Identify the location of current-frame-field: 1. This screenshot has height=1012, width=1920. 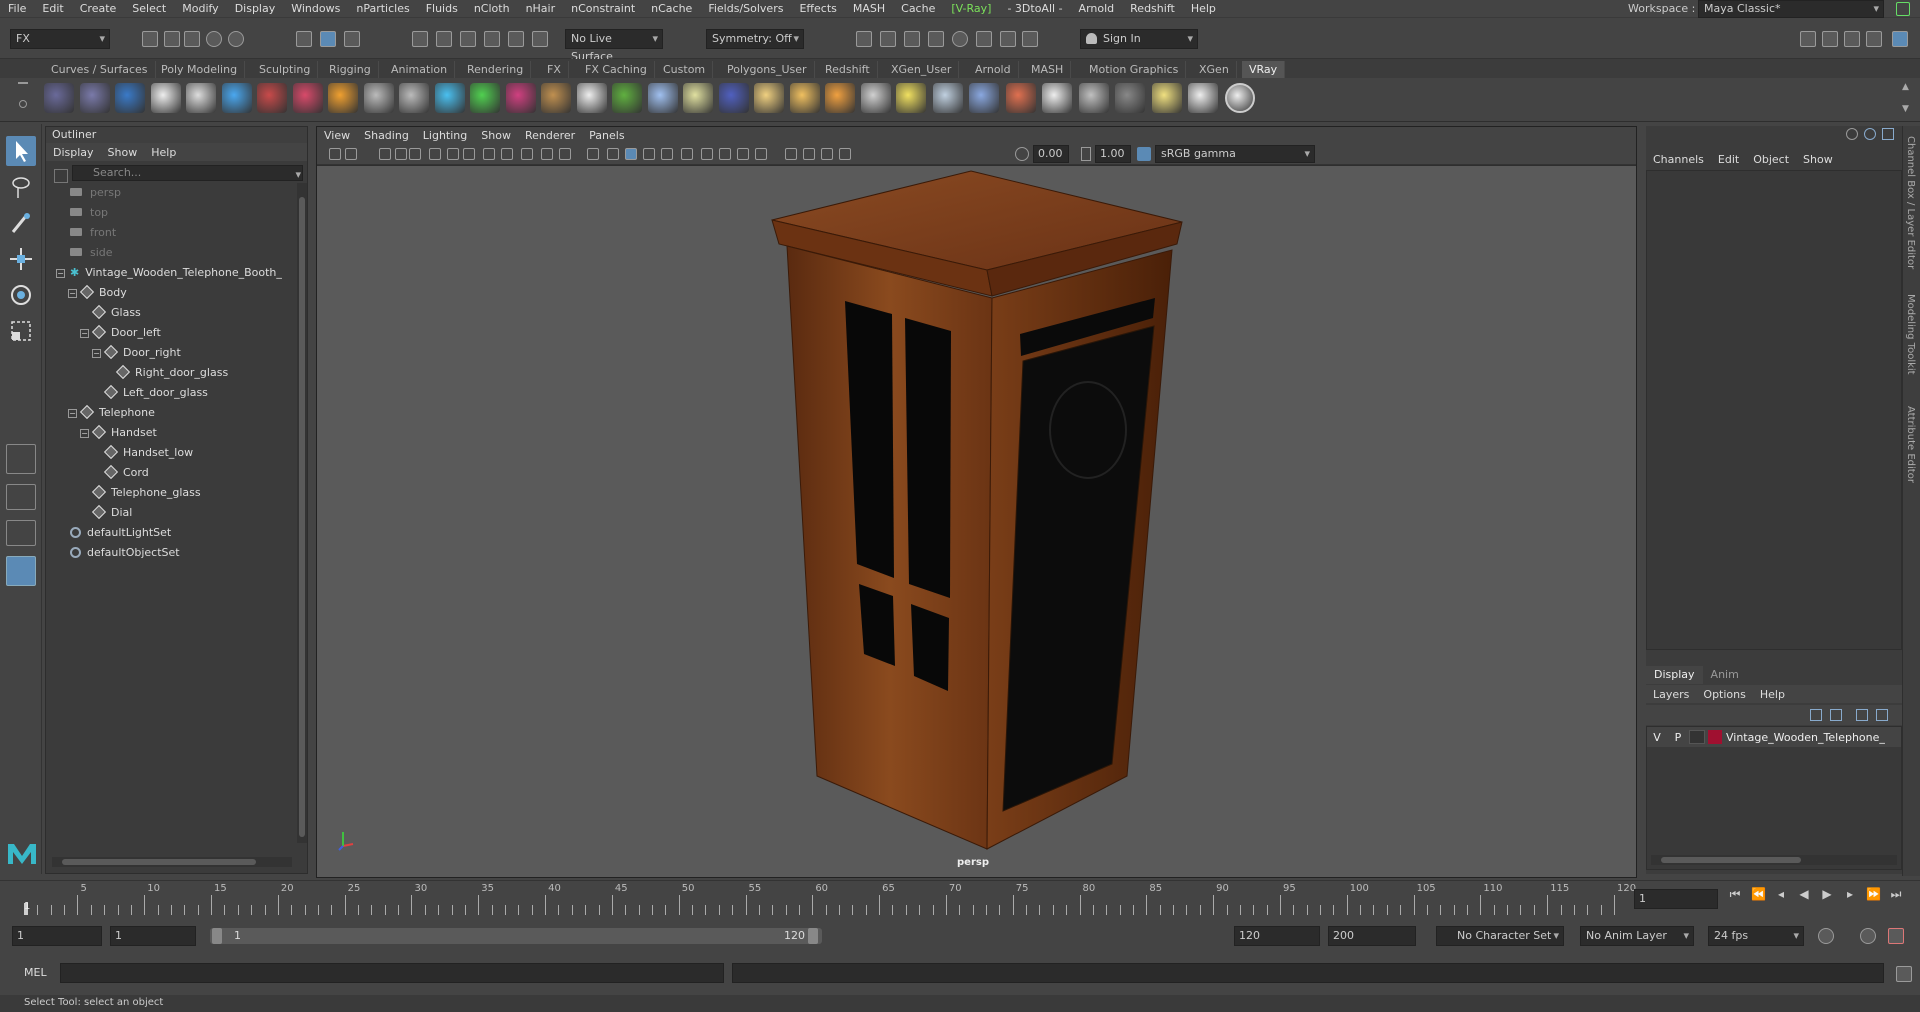
(1676, 899).